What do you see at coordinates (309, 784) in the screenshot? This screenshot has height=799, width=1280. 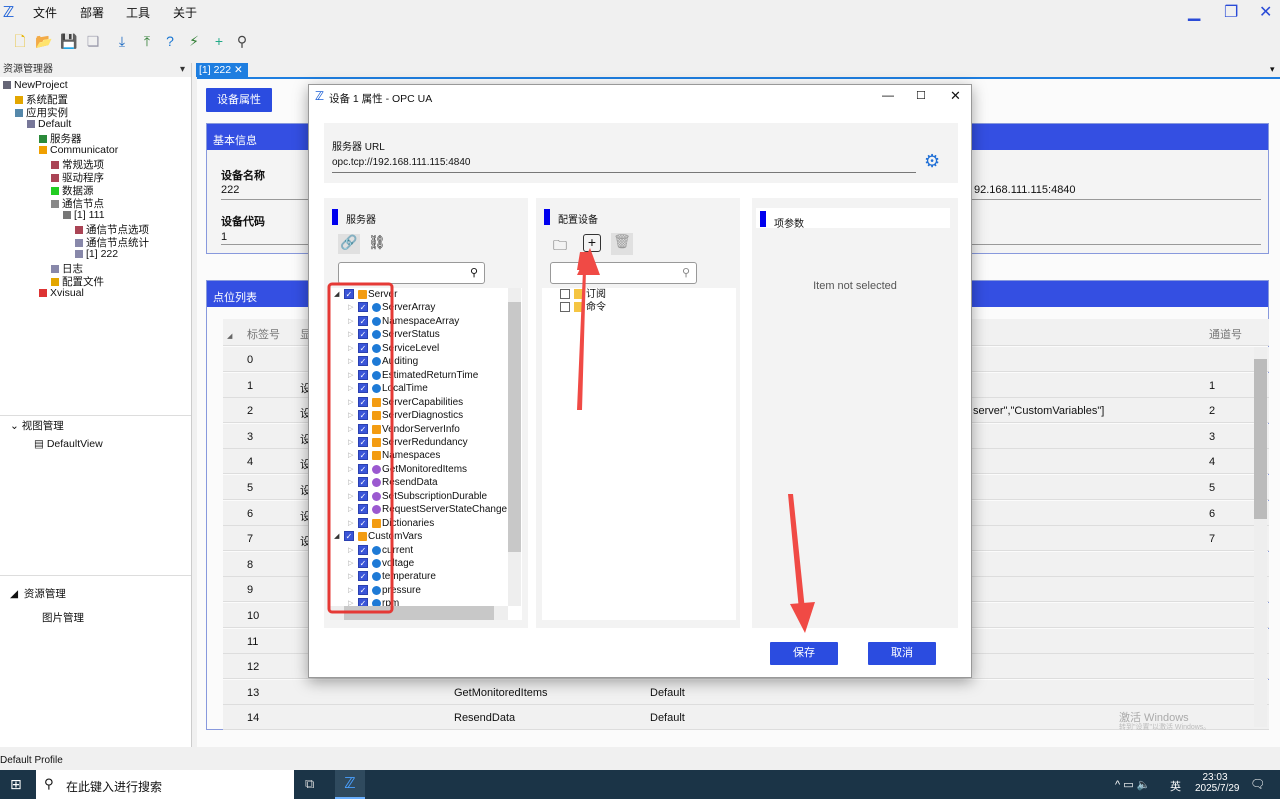 I see `task-view-icon: ⧉` at bounding box center [309, 784].